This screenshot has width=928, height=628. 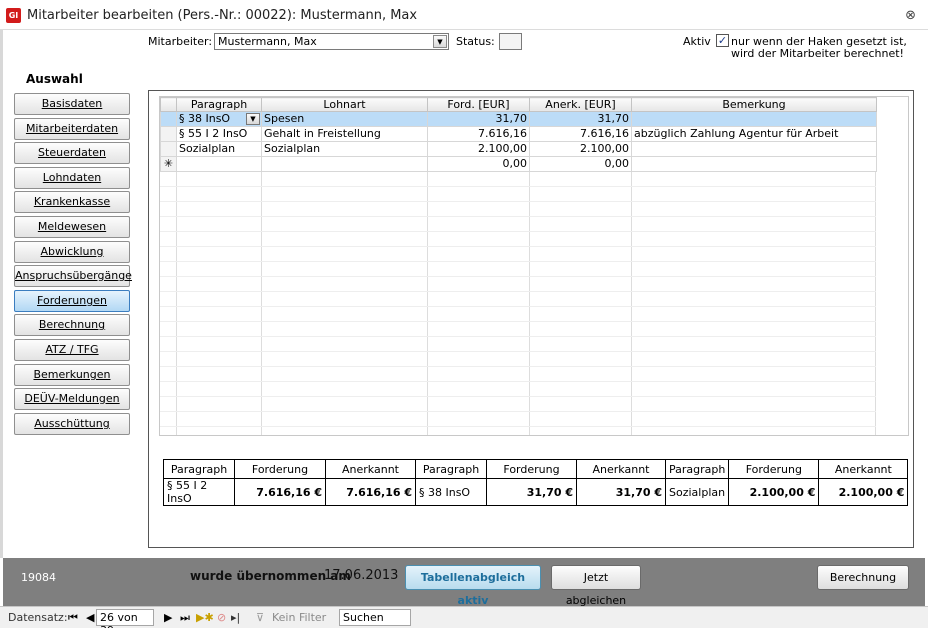 What do you see at coordinates (235, 617) in the screenshot?
I see `extra-nav-icon: ▸|` at bounding box center [235, 617].